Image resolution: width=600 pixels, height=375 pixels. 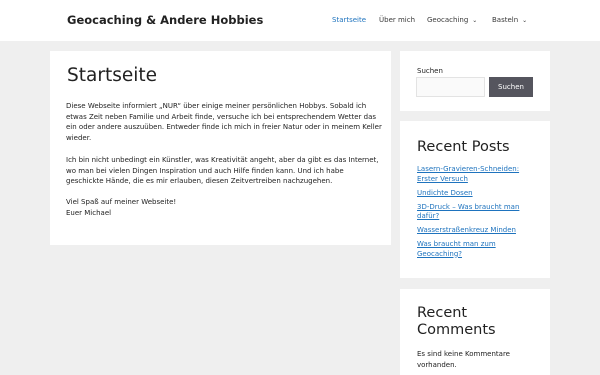 What do you see at coordinates (463, 359) in the screenshot?
I see `no-comments-text: Es sind keine Kommentare vorhanden.` at bounding box center [463, 359].